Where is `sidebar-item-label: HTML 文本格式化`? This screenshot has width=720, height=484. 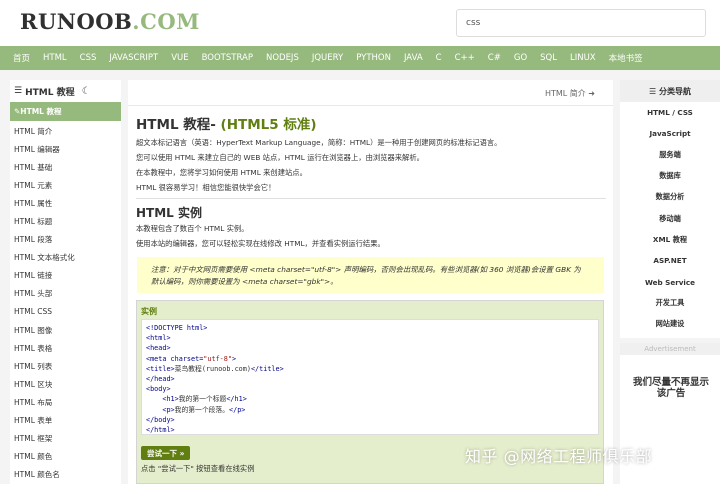
sidebar-item-label: HTML 文本格式化 is located at coordinates (44, 258).